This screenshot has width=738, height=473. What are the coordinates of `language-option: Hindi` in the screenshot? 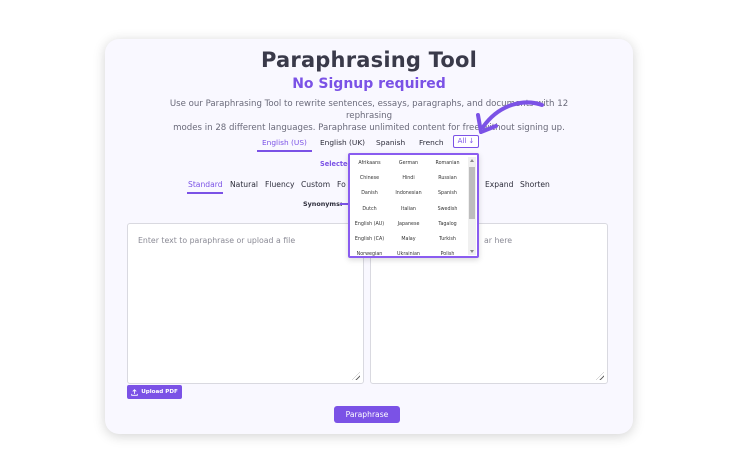 It's located at (408, 181).